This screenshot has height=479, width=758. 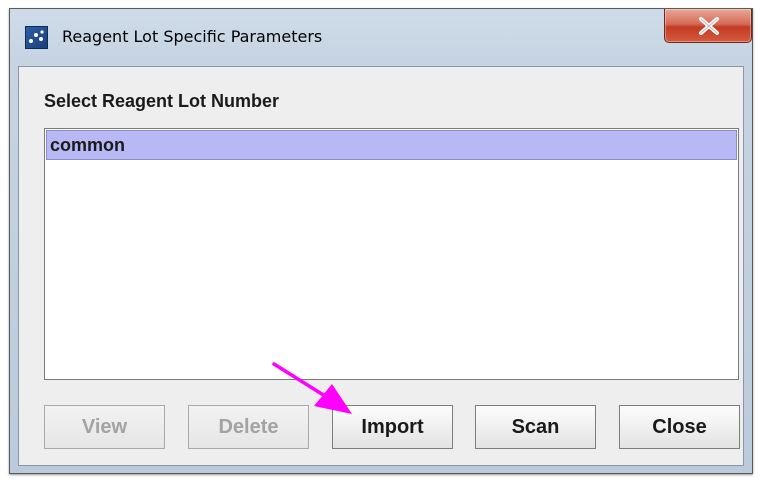 I want to click on scan-button: Scan, so click(x=535, y=427).